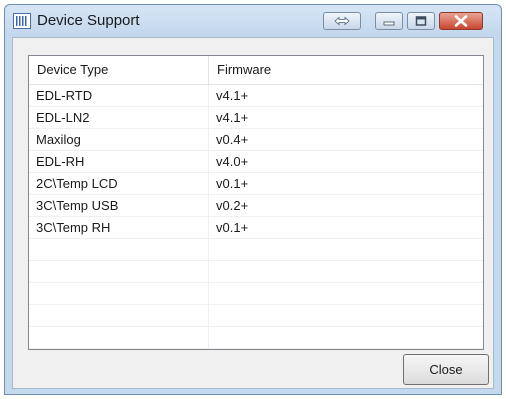 The width and height of the screenshot is (506, 399). Describe the element at coordinates (256, 228) in the screenshot. I see `table-row: 3C\Temp RH v0.1+` at that location.